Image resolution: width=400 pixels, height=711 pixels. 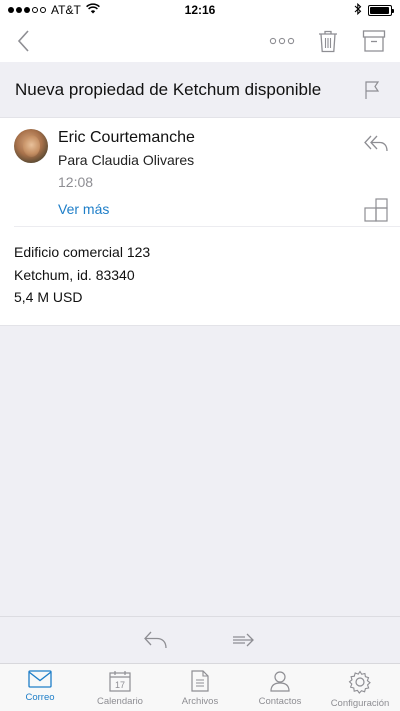 What do you see at coordinates (40, 679) in the screenshot?
I see `mail-icon` at bounding box center [40, 679].